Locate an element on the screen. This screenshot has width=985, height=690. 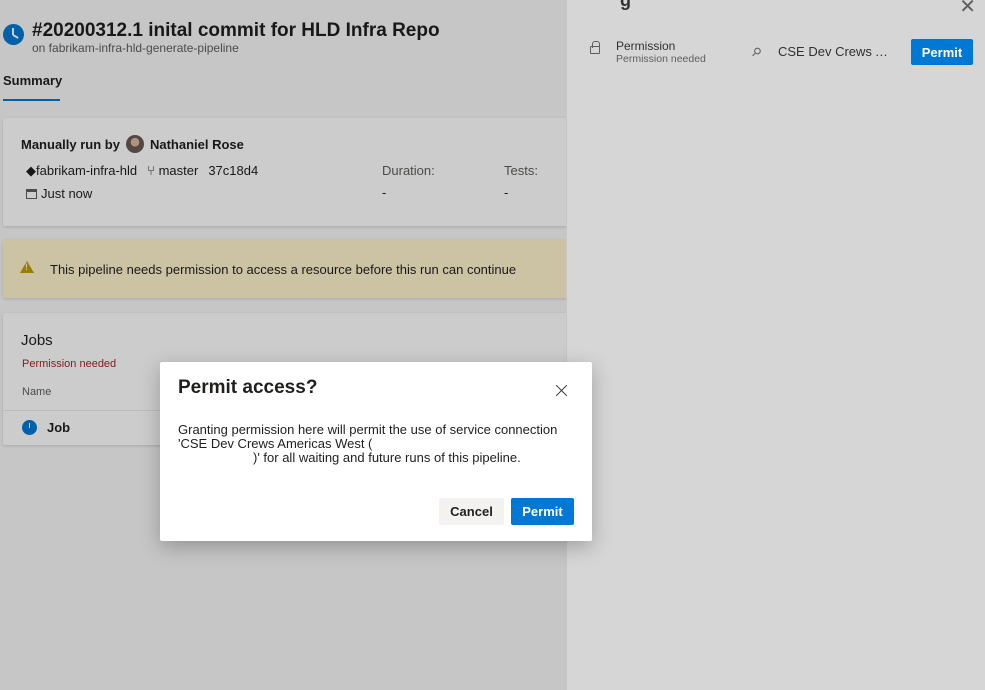
service-connection-icon: ⚲ is located at coordinates (756, 52).